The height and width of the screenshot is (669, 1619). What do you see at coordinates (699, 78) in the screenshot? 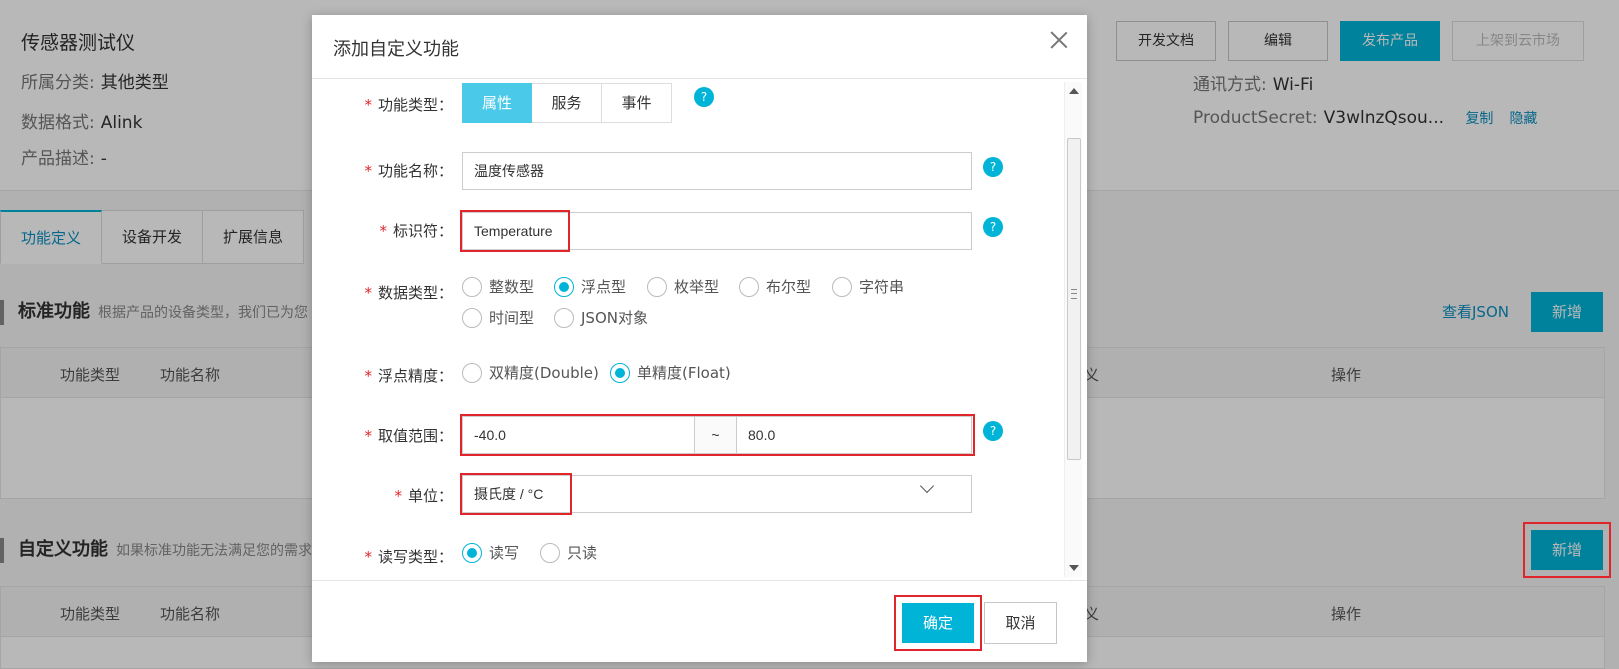
I see `dialog-divider` at bounding box center [699, 78].